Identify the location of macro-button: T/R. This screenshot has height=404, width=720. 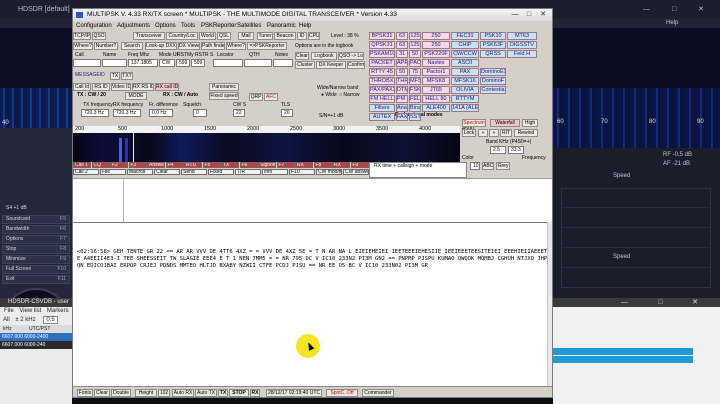
(248, 172).